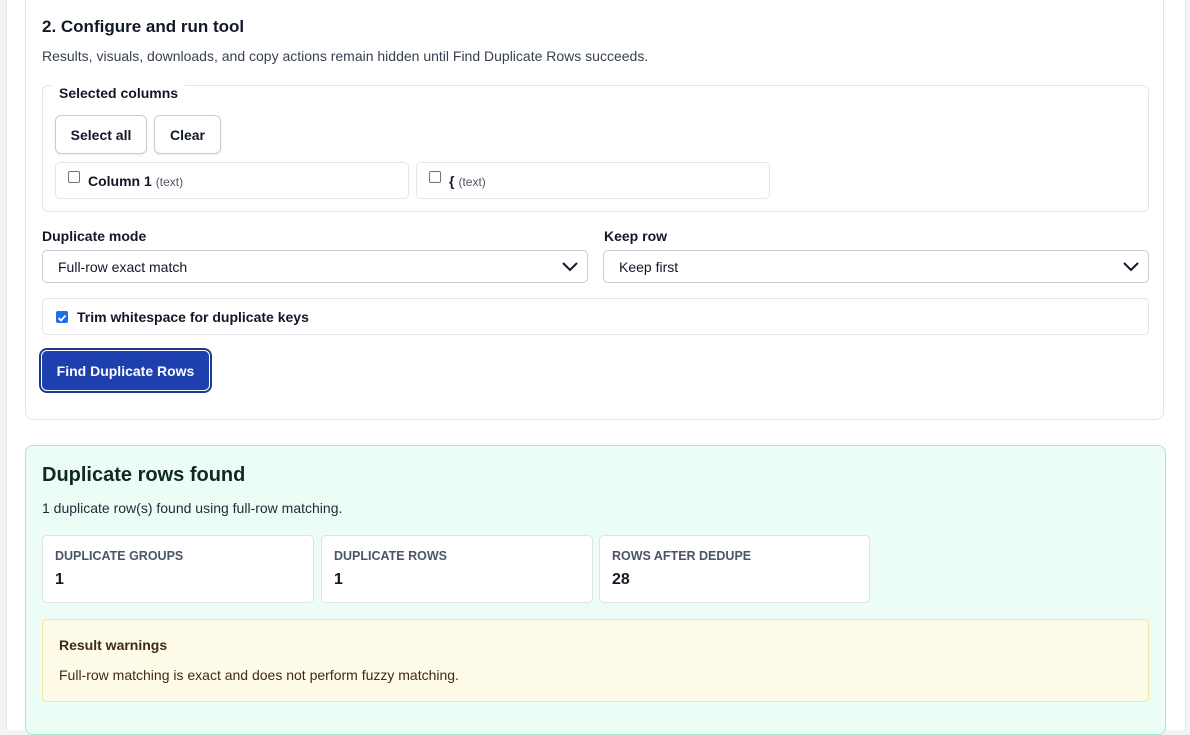  I want to click on column-option-column-1: Column 1 (text), so click(232, 180).